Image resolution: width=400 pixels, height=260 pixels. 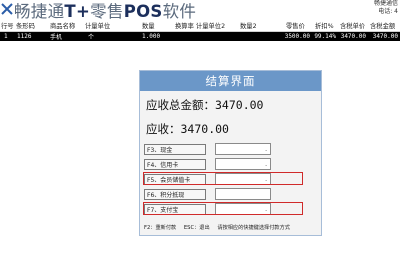 What do you see at coordinates (91, 37) in the screenshot?
I see `cell-unit: 个` at bounding box center [91, 37].